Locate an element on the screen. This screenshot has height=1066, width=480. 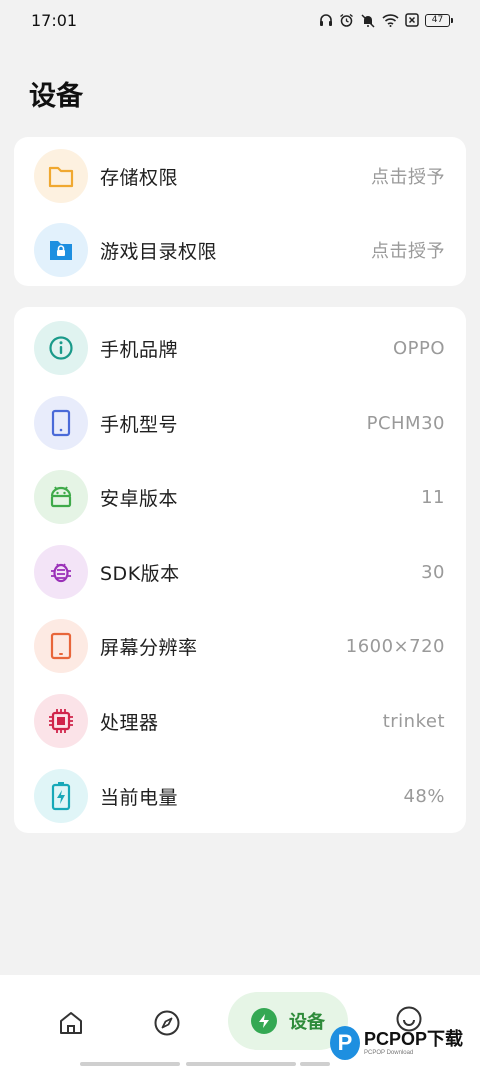
compass-icon is located at coordinates (167, 1023).